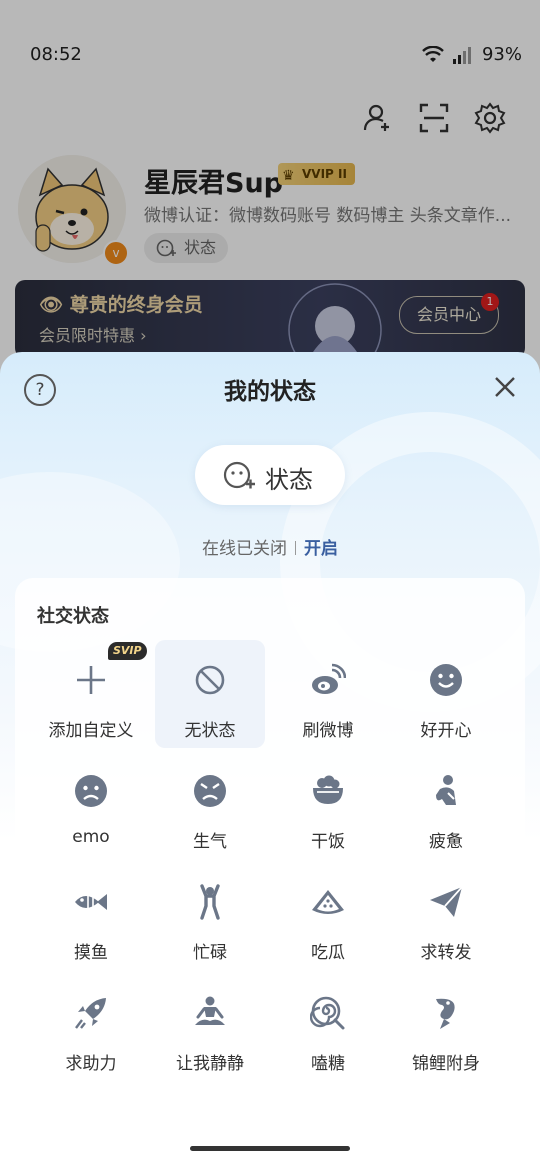  What do you see at coordinates (328, 789) in the screenshot?
I see `rice-bowl-icon` at bounding box center [328, 789].